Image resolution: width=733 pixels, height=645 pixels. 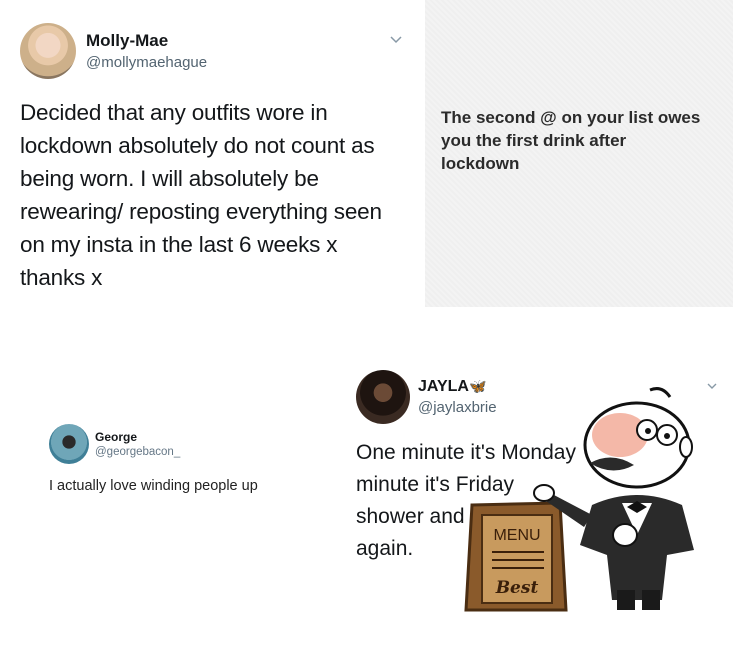 What do you see at coordinates (137, 452) in the screenshot?
I see `tweet3-handle: @georgebacon_` at bounding box center [137, 452].